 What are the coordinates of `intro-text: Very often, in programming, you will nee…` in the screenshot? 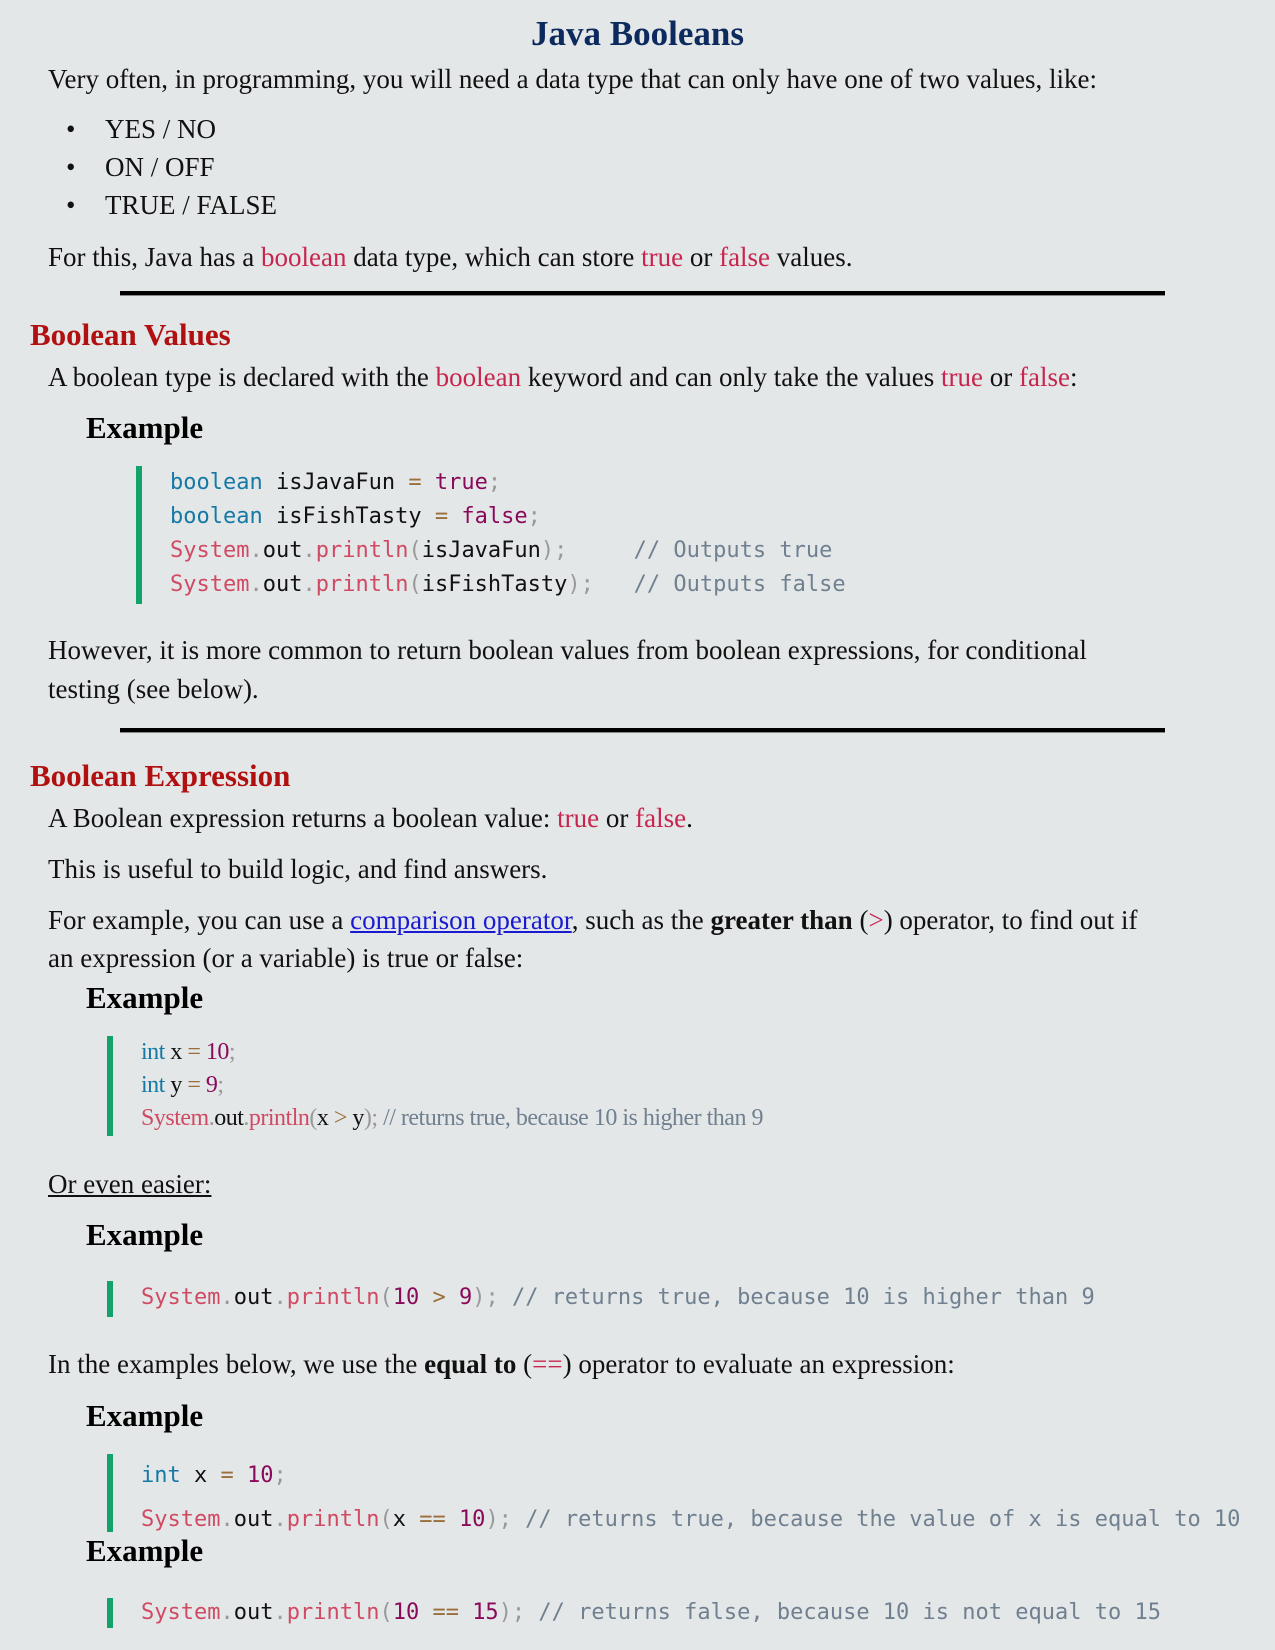 It's located at (572, 79).